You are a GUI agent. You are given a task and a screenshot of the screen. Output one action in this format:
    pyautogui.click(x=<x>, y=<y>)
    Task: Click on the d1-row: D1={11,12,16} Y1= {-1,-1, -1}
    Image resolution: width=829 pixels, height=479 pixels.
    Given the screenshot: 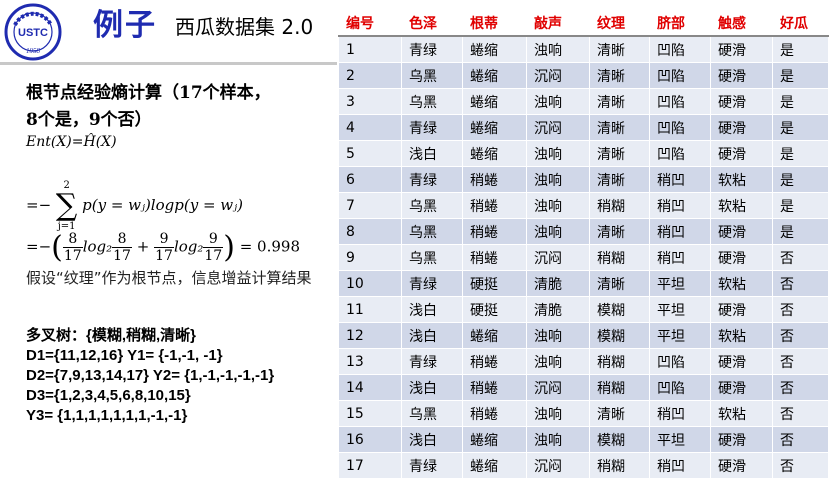 What is the action you would take?
    pyautogui.click(x=124, y=355)
    